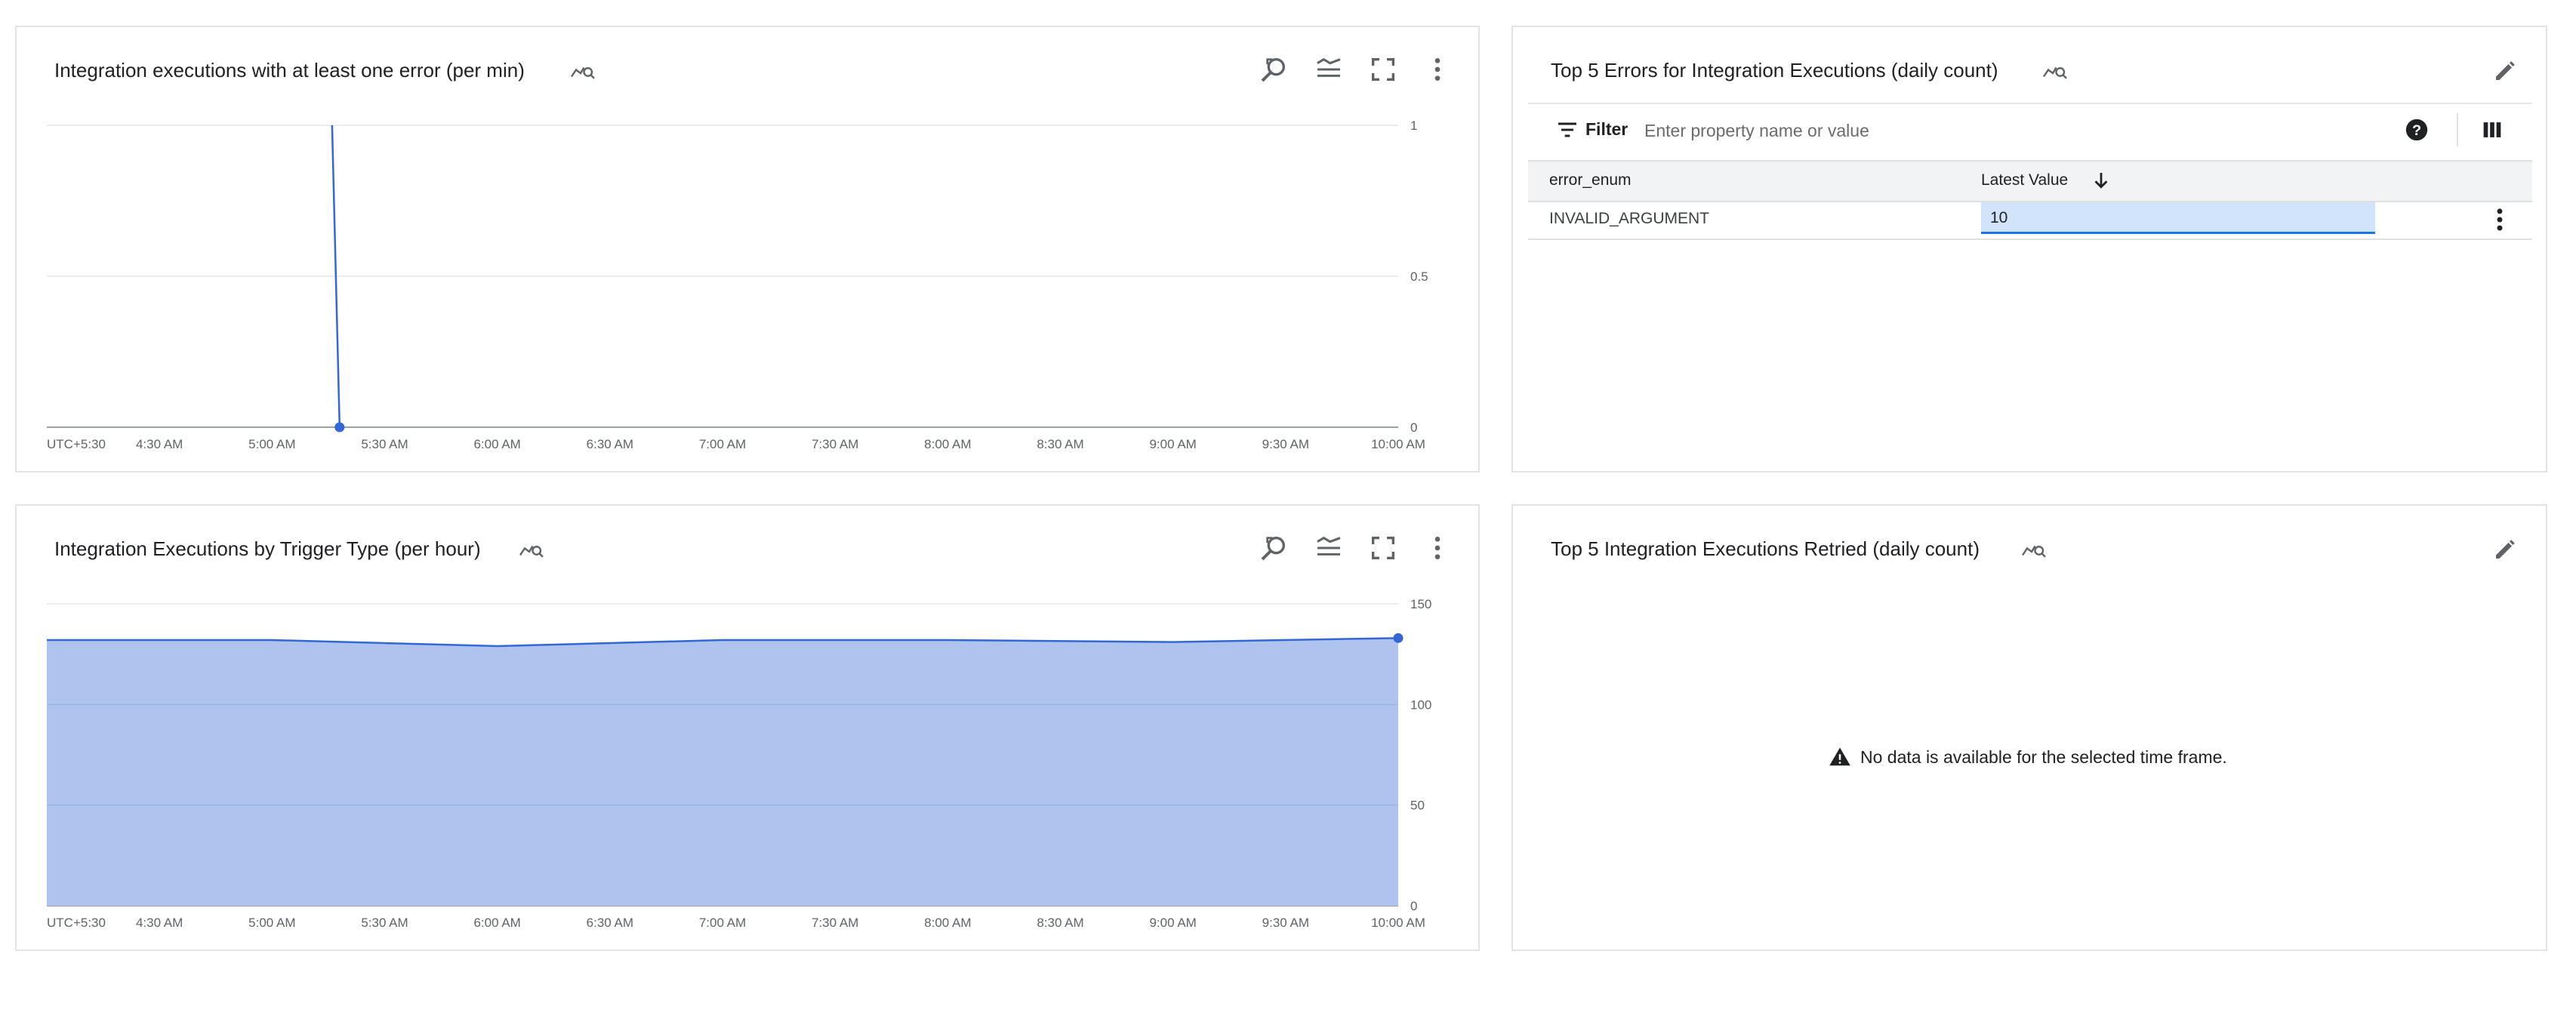  I want to click on filter-label: Filter, so click(1606, 129).